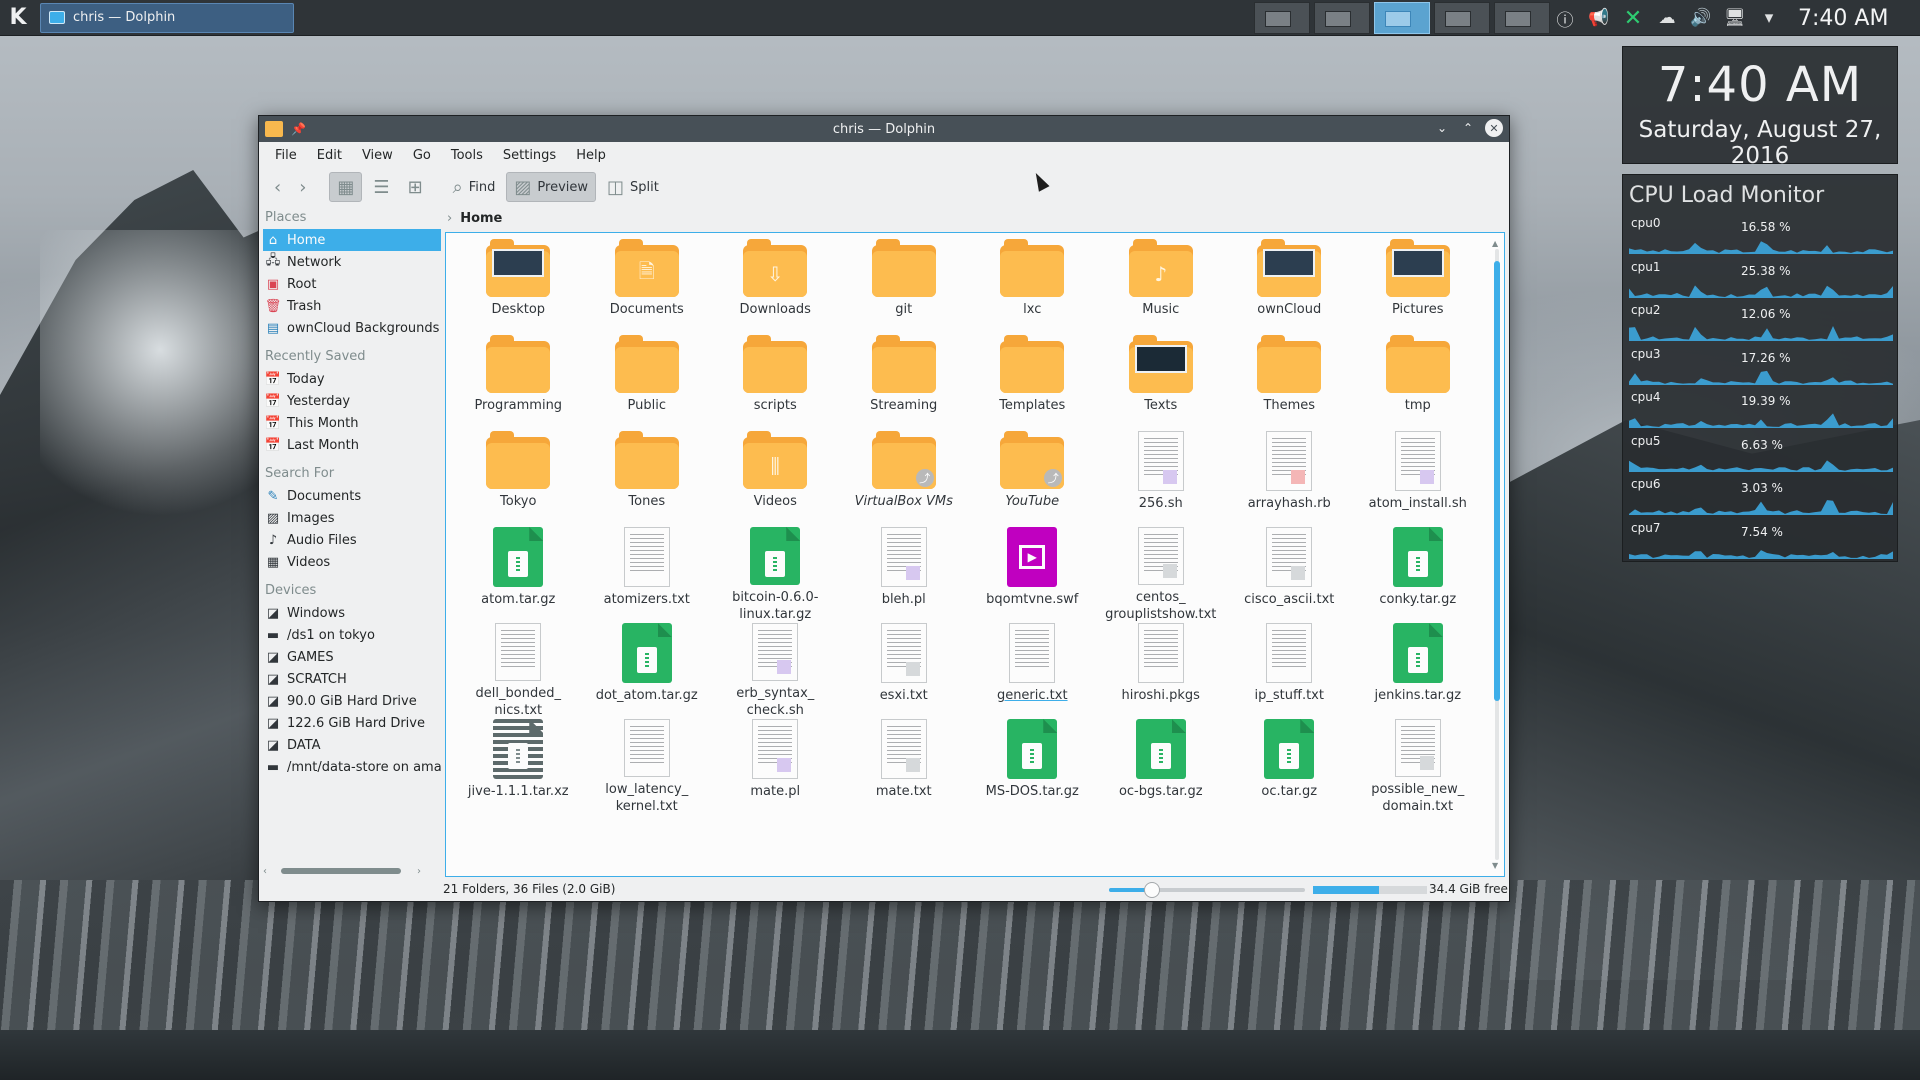 The width and height of the screenshot is (1920, 1080). I want to click on file-item: Texts, so click(1161, 383).